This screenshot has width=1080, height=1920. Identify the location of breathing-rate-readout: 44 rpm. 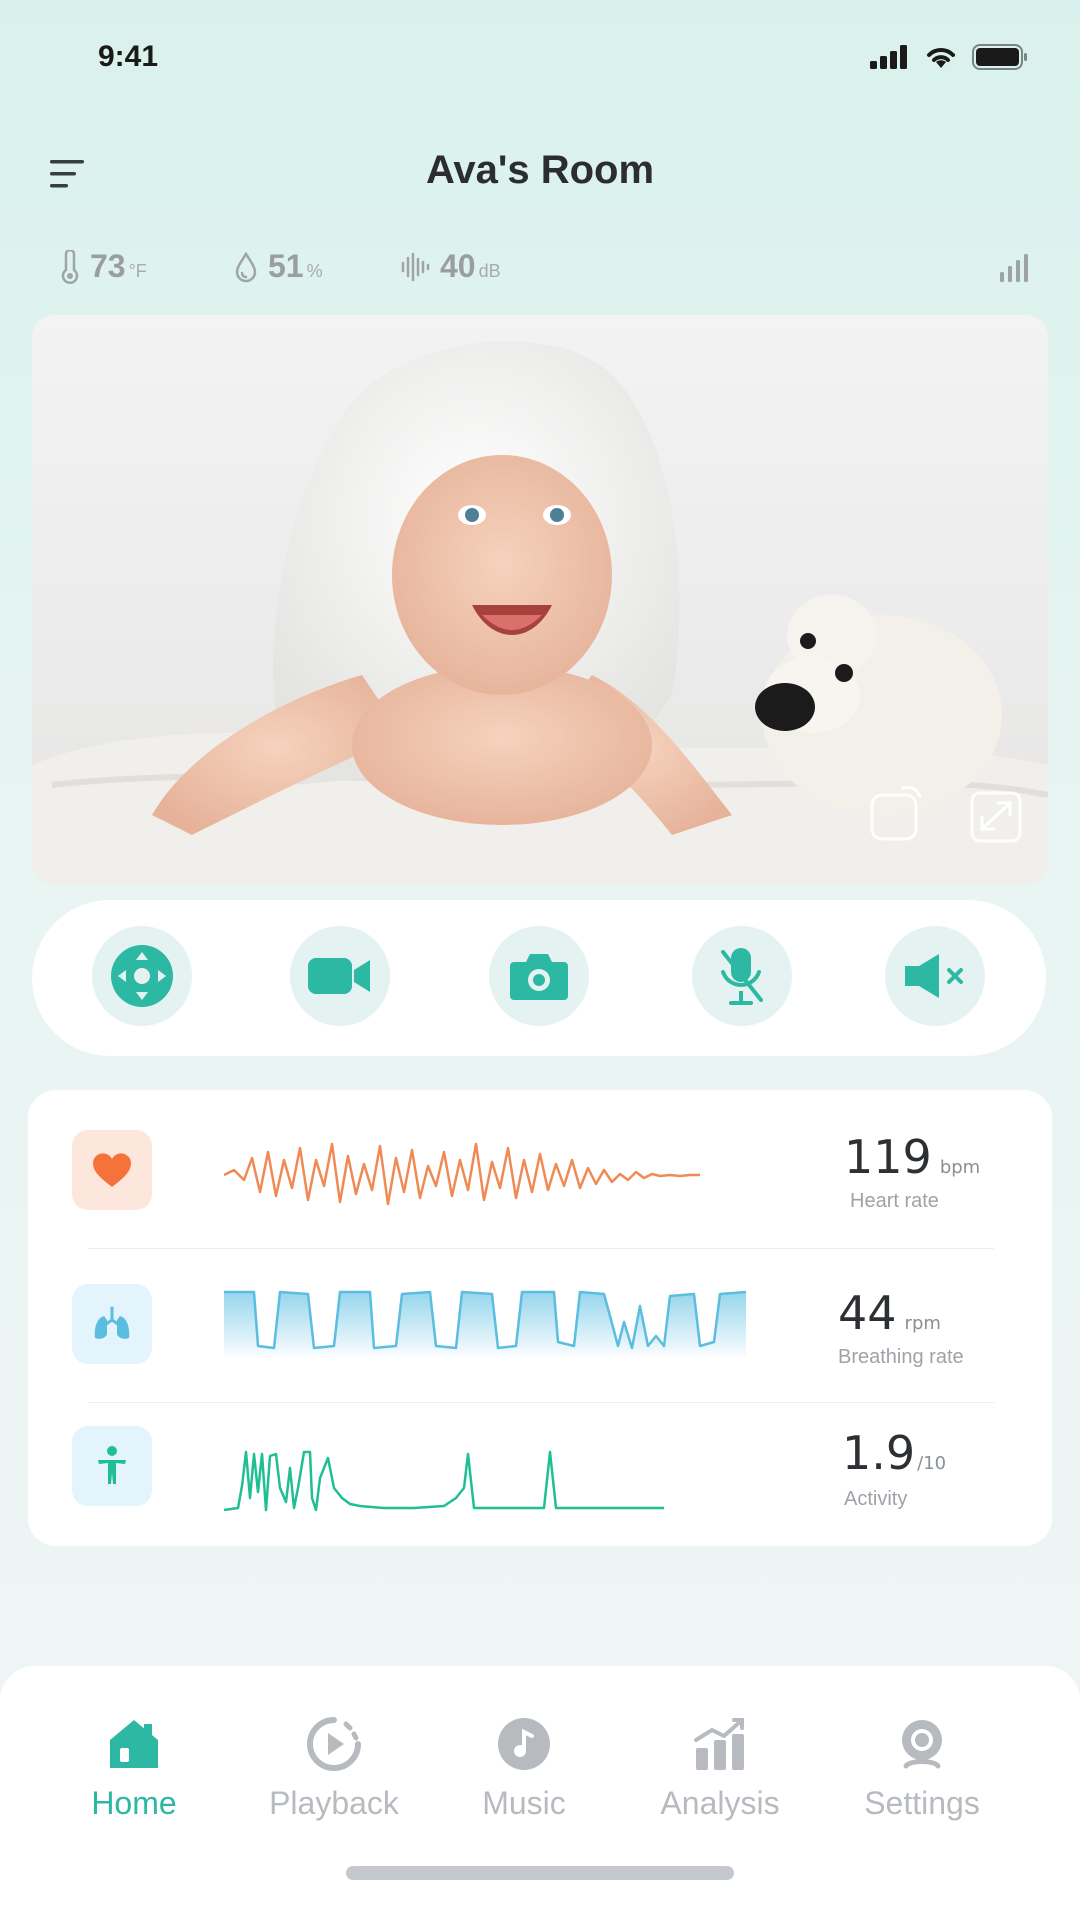
(889, 1313).